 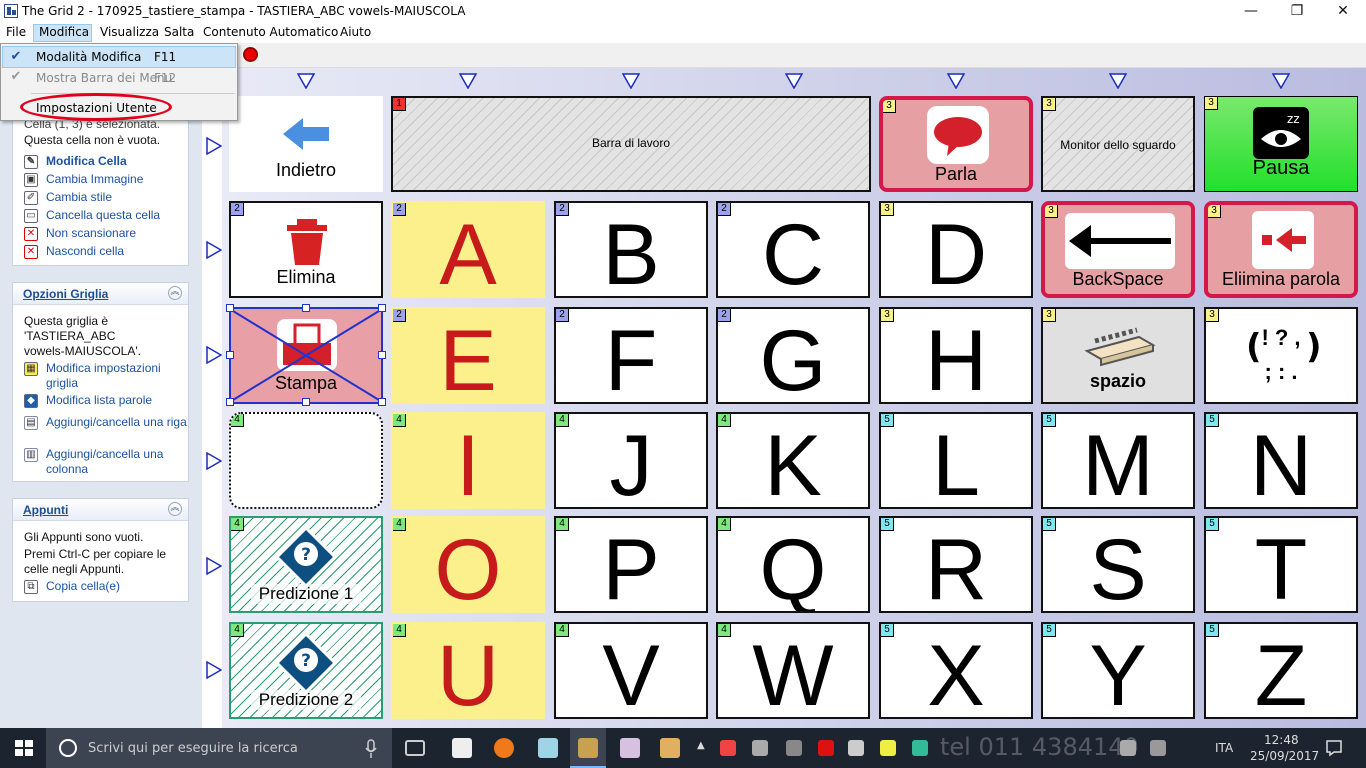 I want to click on aggiungi-riga-link: ▤ Aggiungi/cancella una riga, so click(x=106, y=422).